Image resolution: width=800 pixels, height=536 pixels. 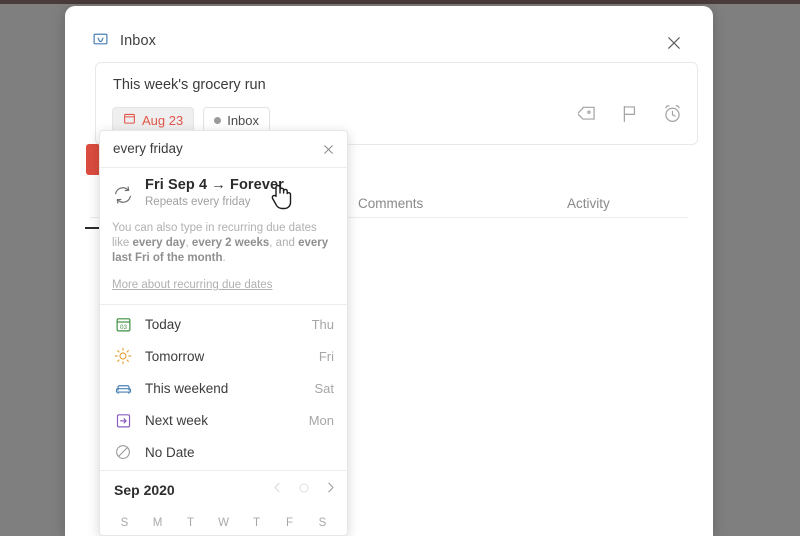 I want to click on breadcrumb-label: Inbox, so click(x=138, y=41).